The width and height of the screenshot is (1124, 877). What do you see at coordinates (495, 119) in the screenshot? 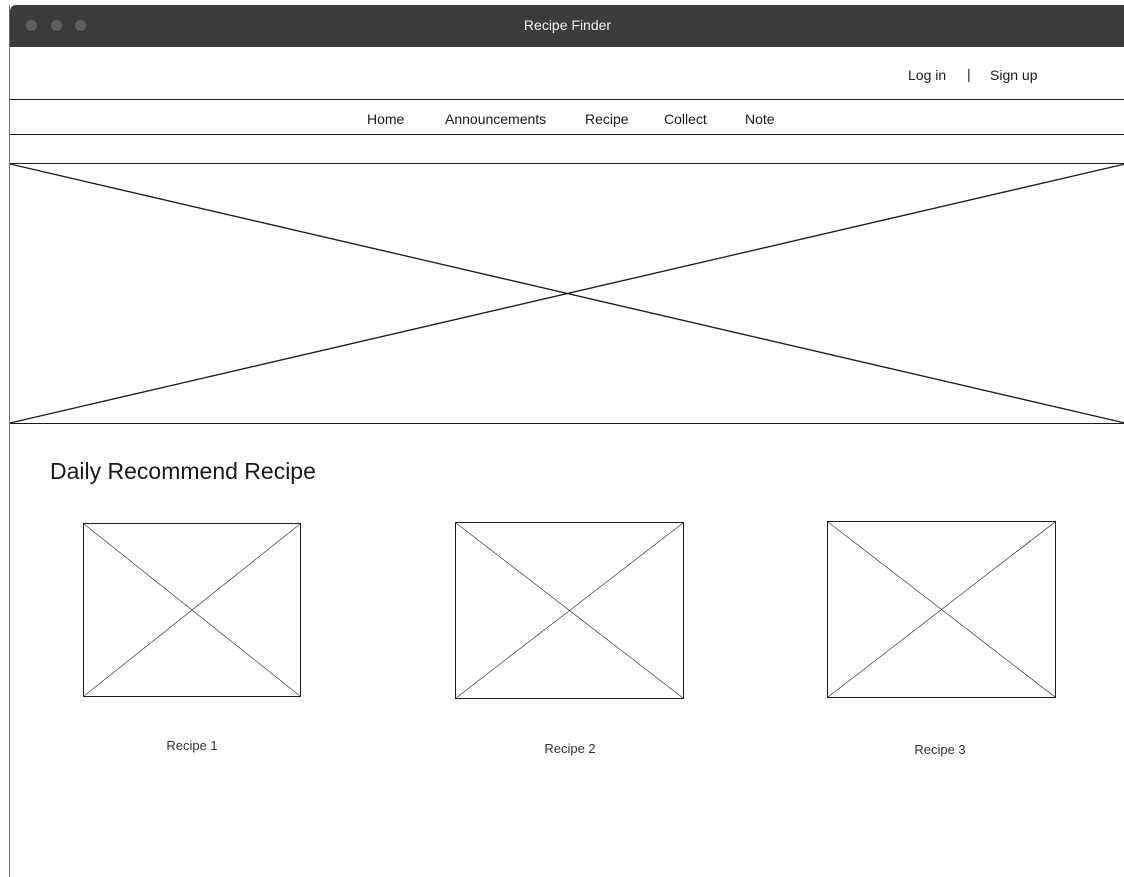
I see `nav-item-announcements: Announcements` at bounding box center [495, 119].